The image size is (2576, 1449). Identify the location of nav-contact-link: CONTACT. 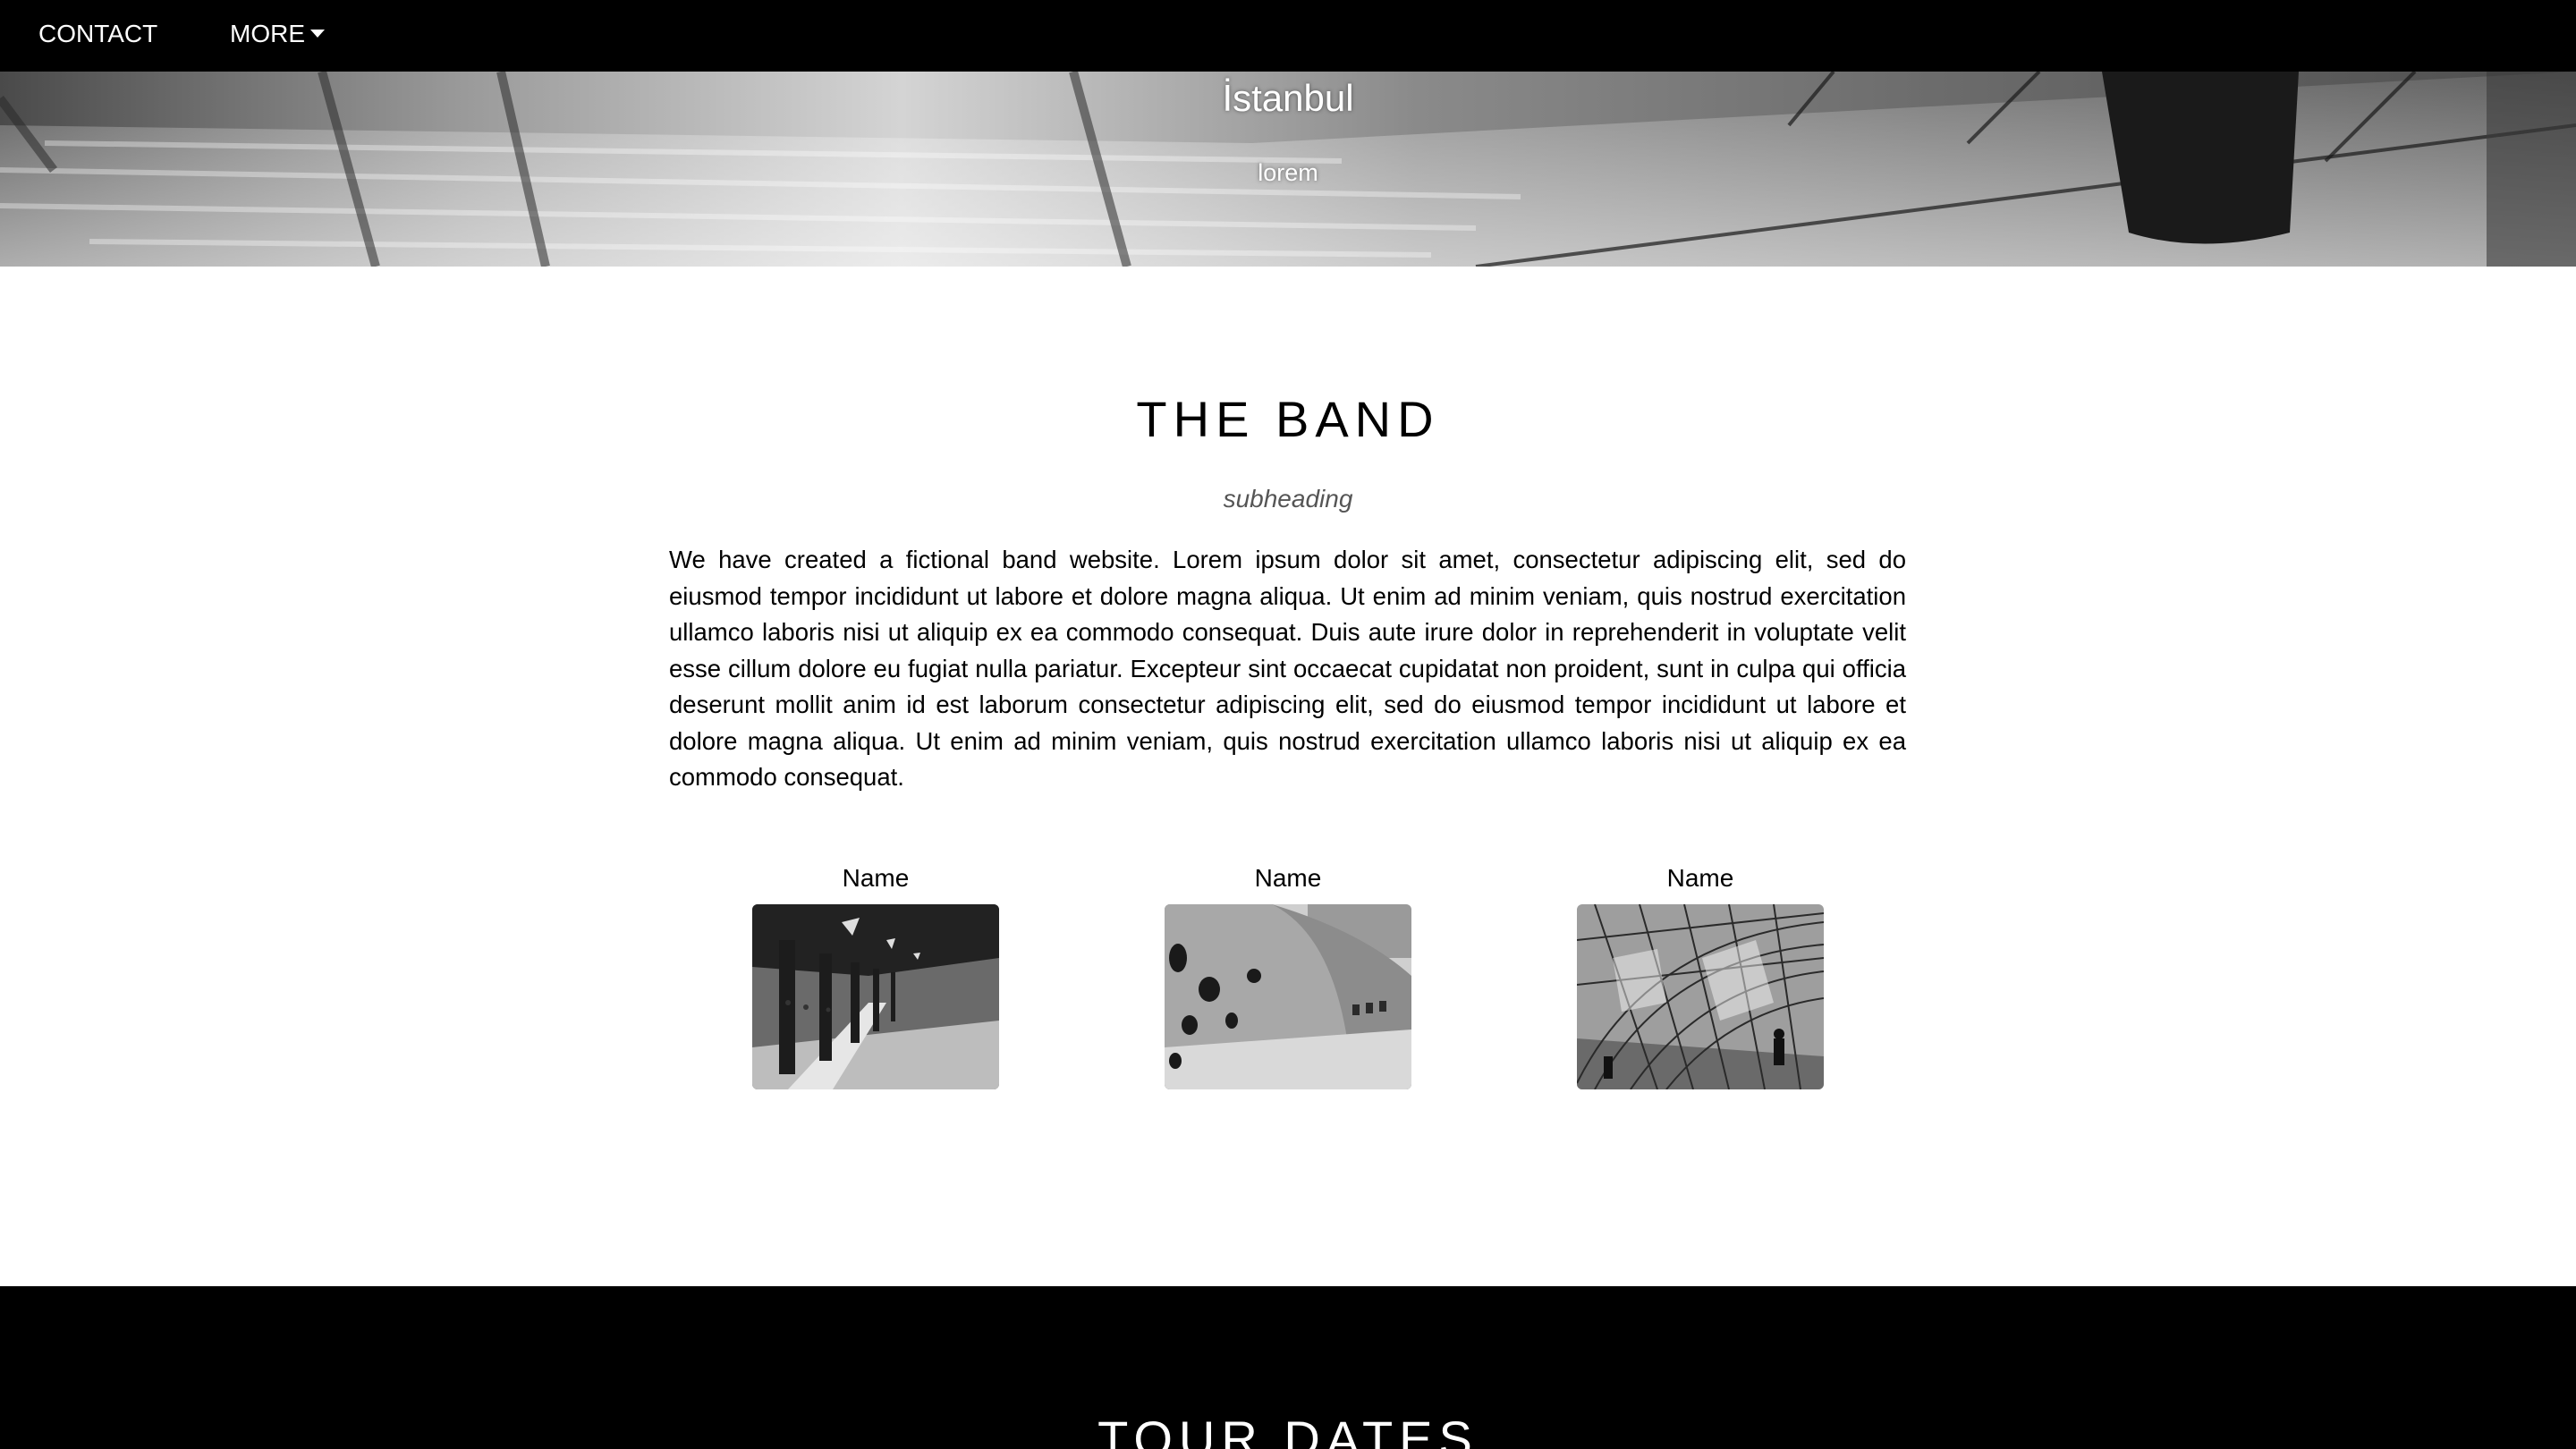
(97, 36).